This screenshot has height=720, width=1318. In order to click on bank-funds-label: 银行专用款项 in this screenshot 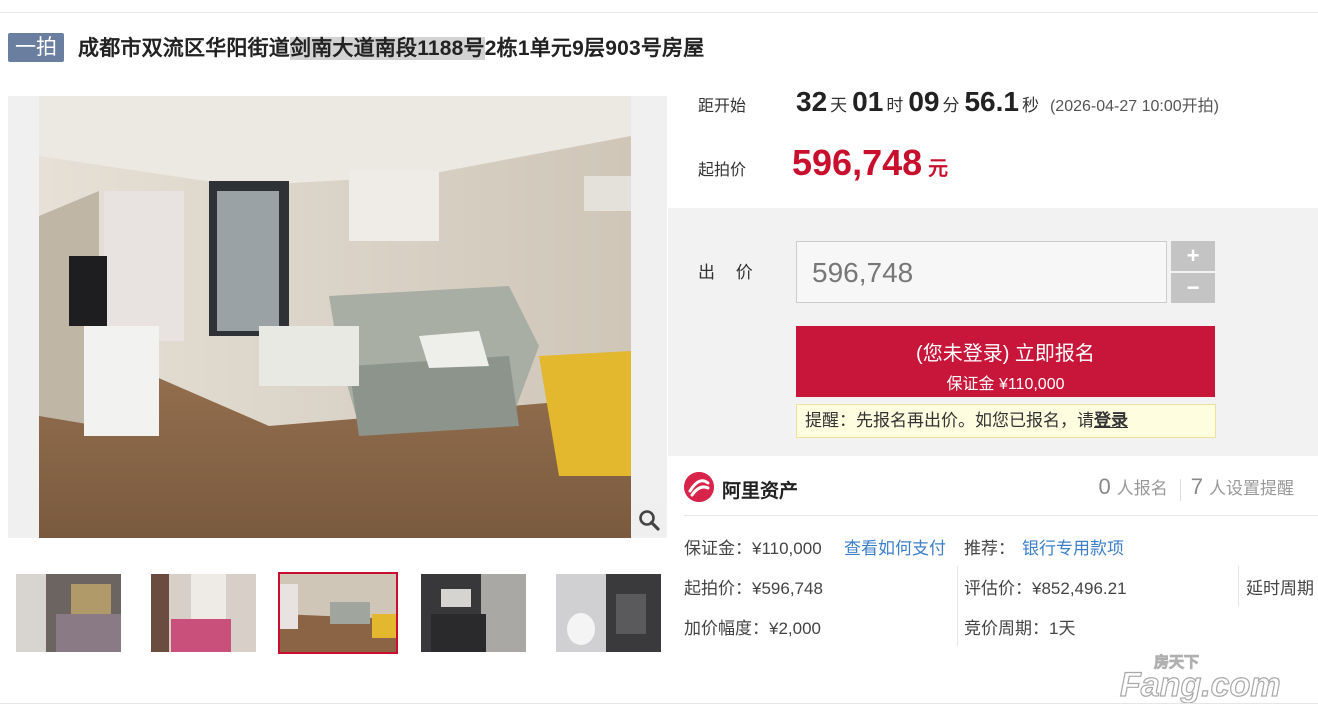, I will do `click(1073, 548)`.